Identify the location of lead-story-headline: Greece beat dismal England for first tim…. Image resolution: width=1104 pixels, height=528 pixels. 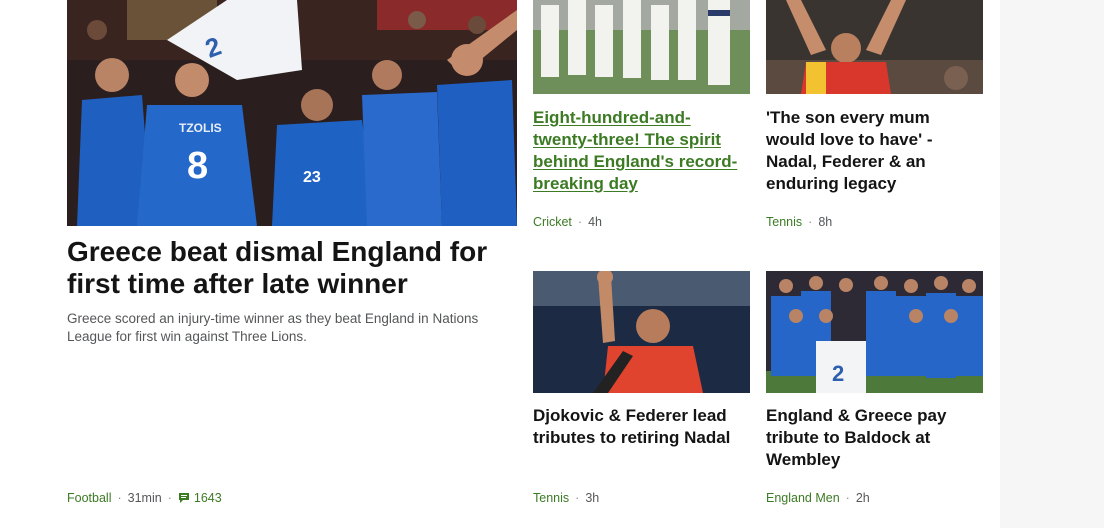
(287, 268).